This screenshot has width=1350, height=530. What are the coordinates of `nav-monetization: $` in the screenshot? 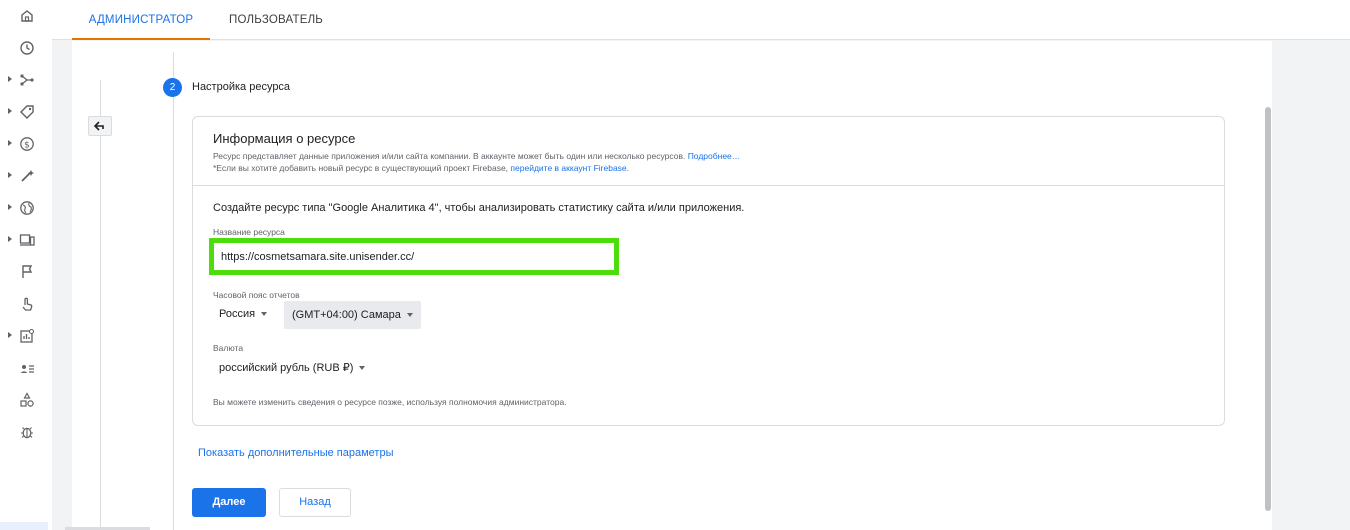 It's located at (26, 144).